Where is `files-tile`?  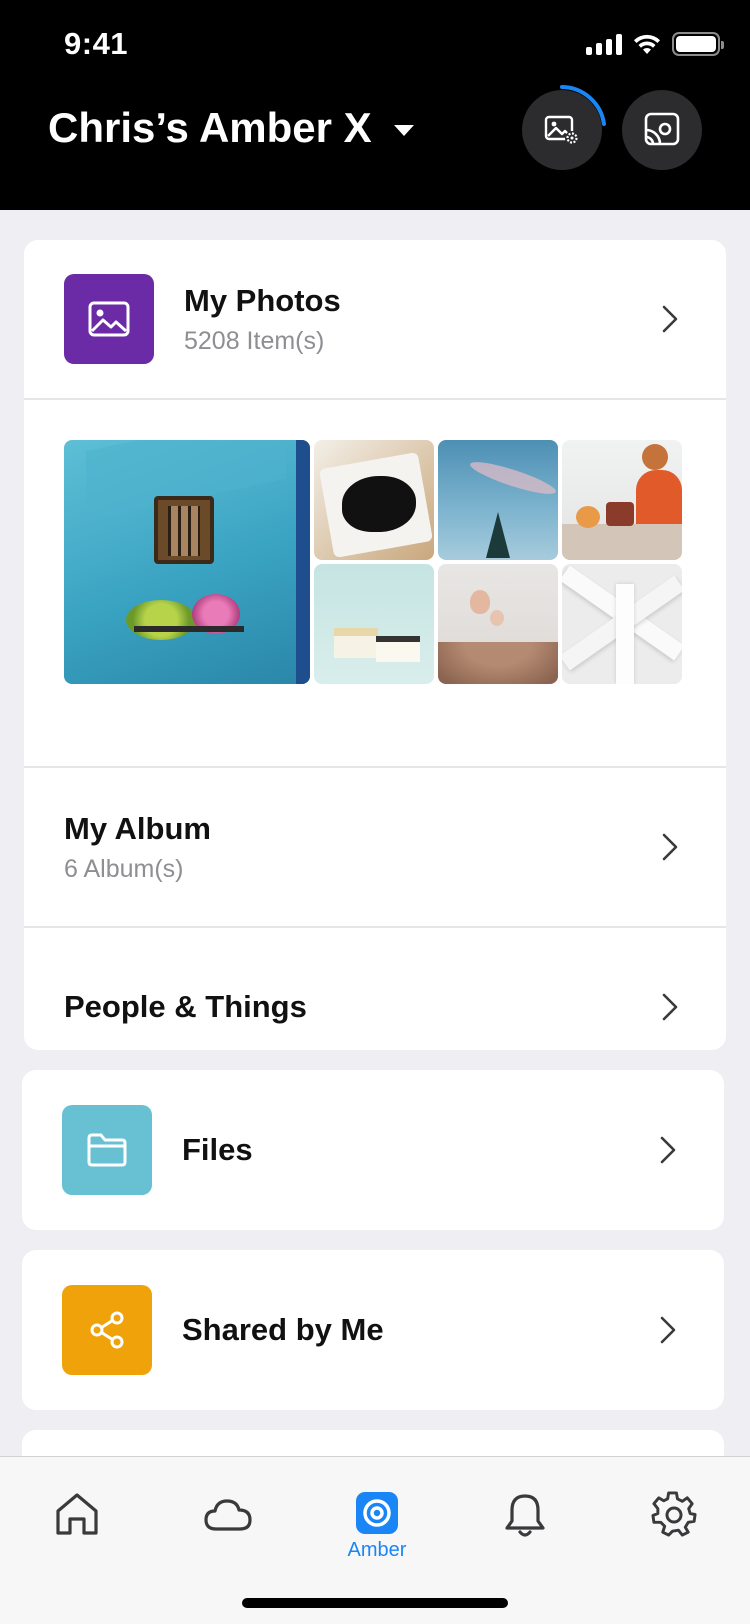
files-tile is located at coordinates (107, 1150).